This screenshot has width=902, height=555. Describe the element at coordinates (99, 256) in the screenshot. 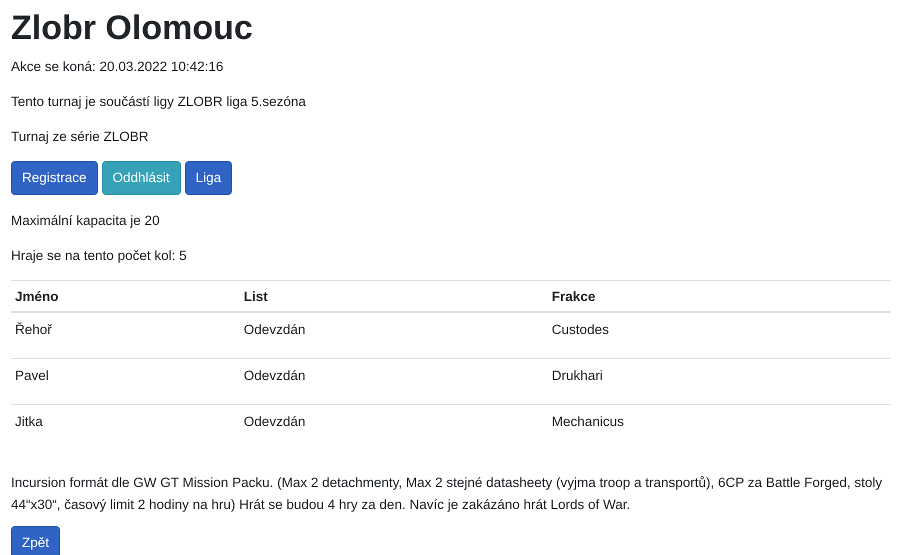

I see `rounds-info: Hraje se na tento počet kol: 5` at that location.